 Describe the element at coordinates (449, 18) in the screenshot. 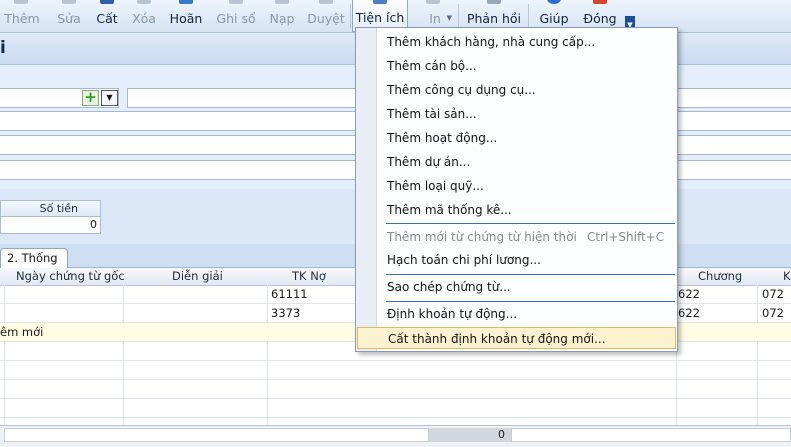

I see `print-dropdown-icon: ▼` at that location.